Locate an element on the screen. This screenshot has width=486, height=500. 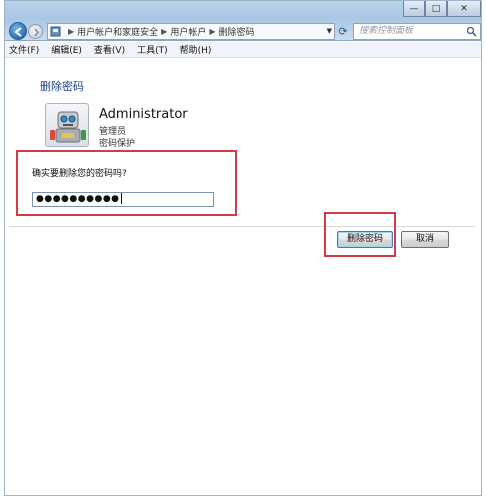
account-status: 密码保护 is located at coordinates (117, 144).